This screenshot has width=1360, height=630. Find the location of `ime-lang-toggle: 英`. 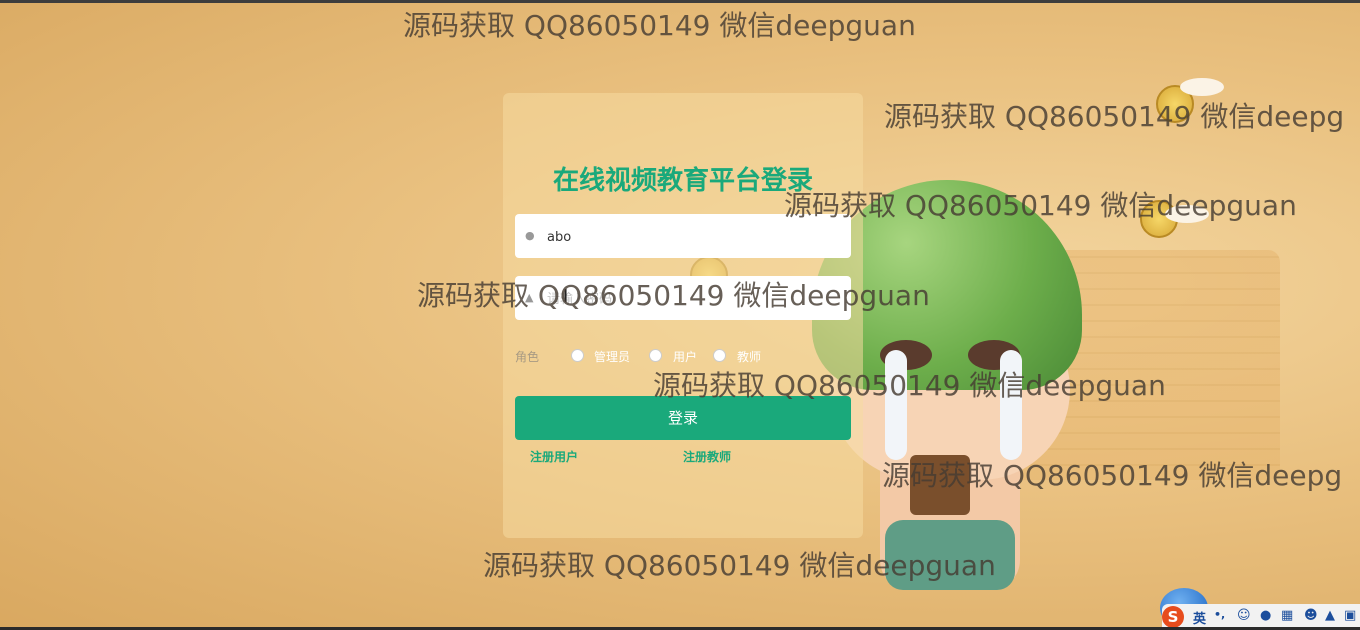

ime-lang-toggle: 英 is located at coordinates (1199, 617).